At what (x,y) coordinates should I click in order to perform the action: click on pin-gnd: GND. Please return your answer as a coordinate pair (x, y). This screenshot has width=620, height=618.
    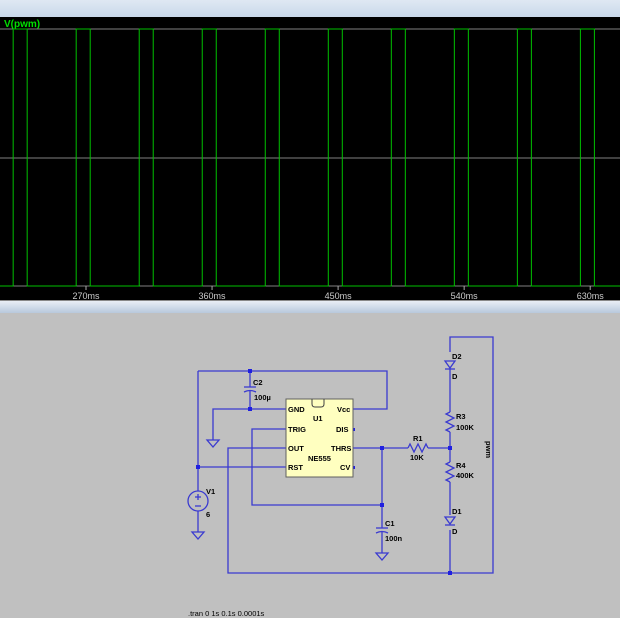
    Looking at the image, I should click on (296, 409).